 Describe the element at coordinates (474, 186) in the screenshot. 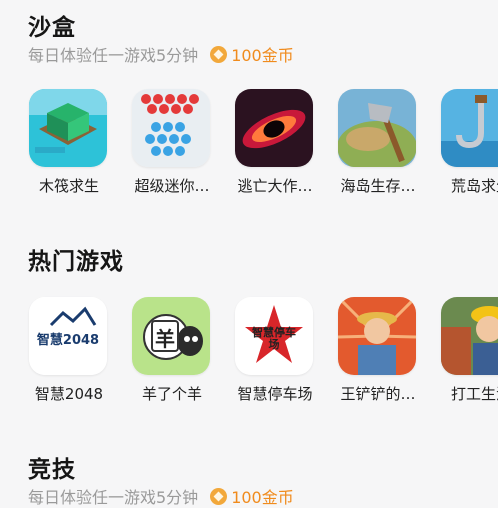

I see `game-name: 荒岛求生` at that location.